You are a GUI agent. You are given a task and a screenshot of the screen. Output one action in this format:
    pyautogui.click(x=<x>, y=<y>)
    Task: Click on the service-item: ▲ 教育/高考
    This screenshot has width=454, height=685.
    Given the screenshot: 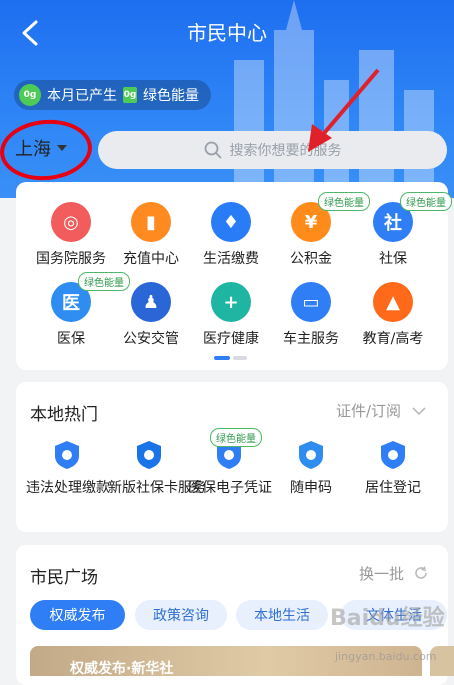 What is the action you would take?
    pyautogui.click(x=393, y=315)
    